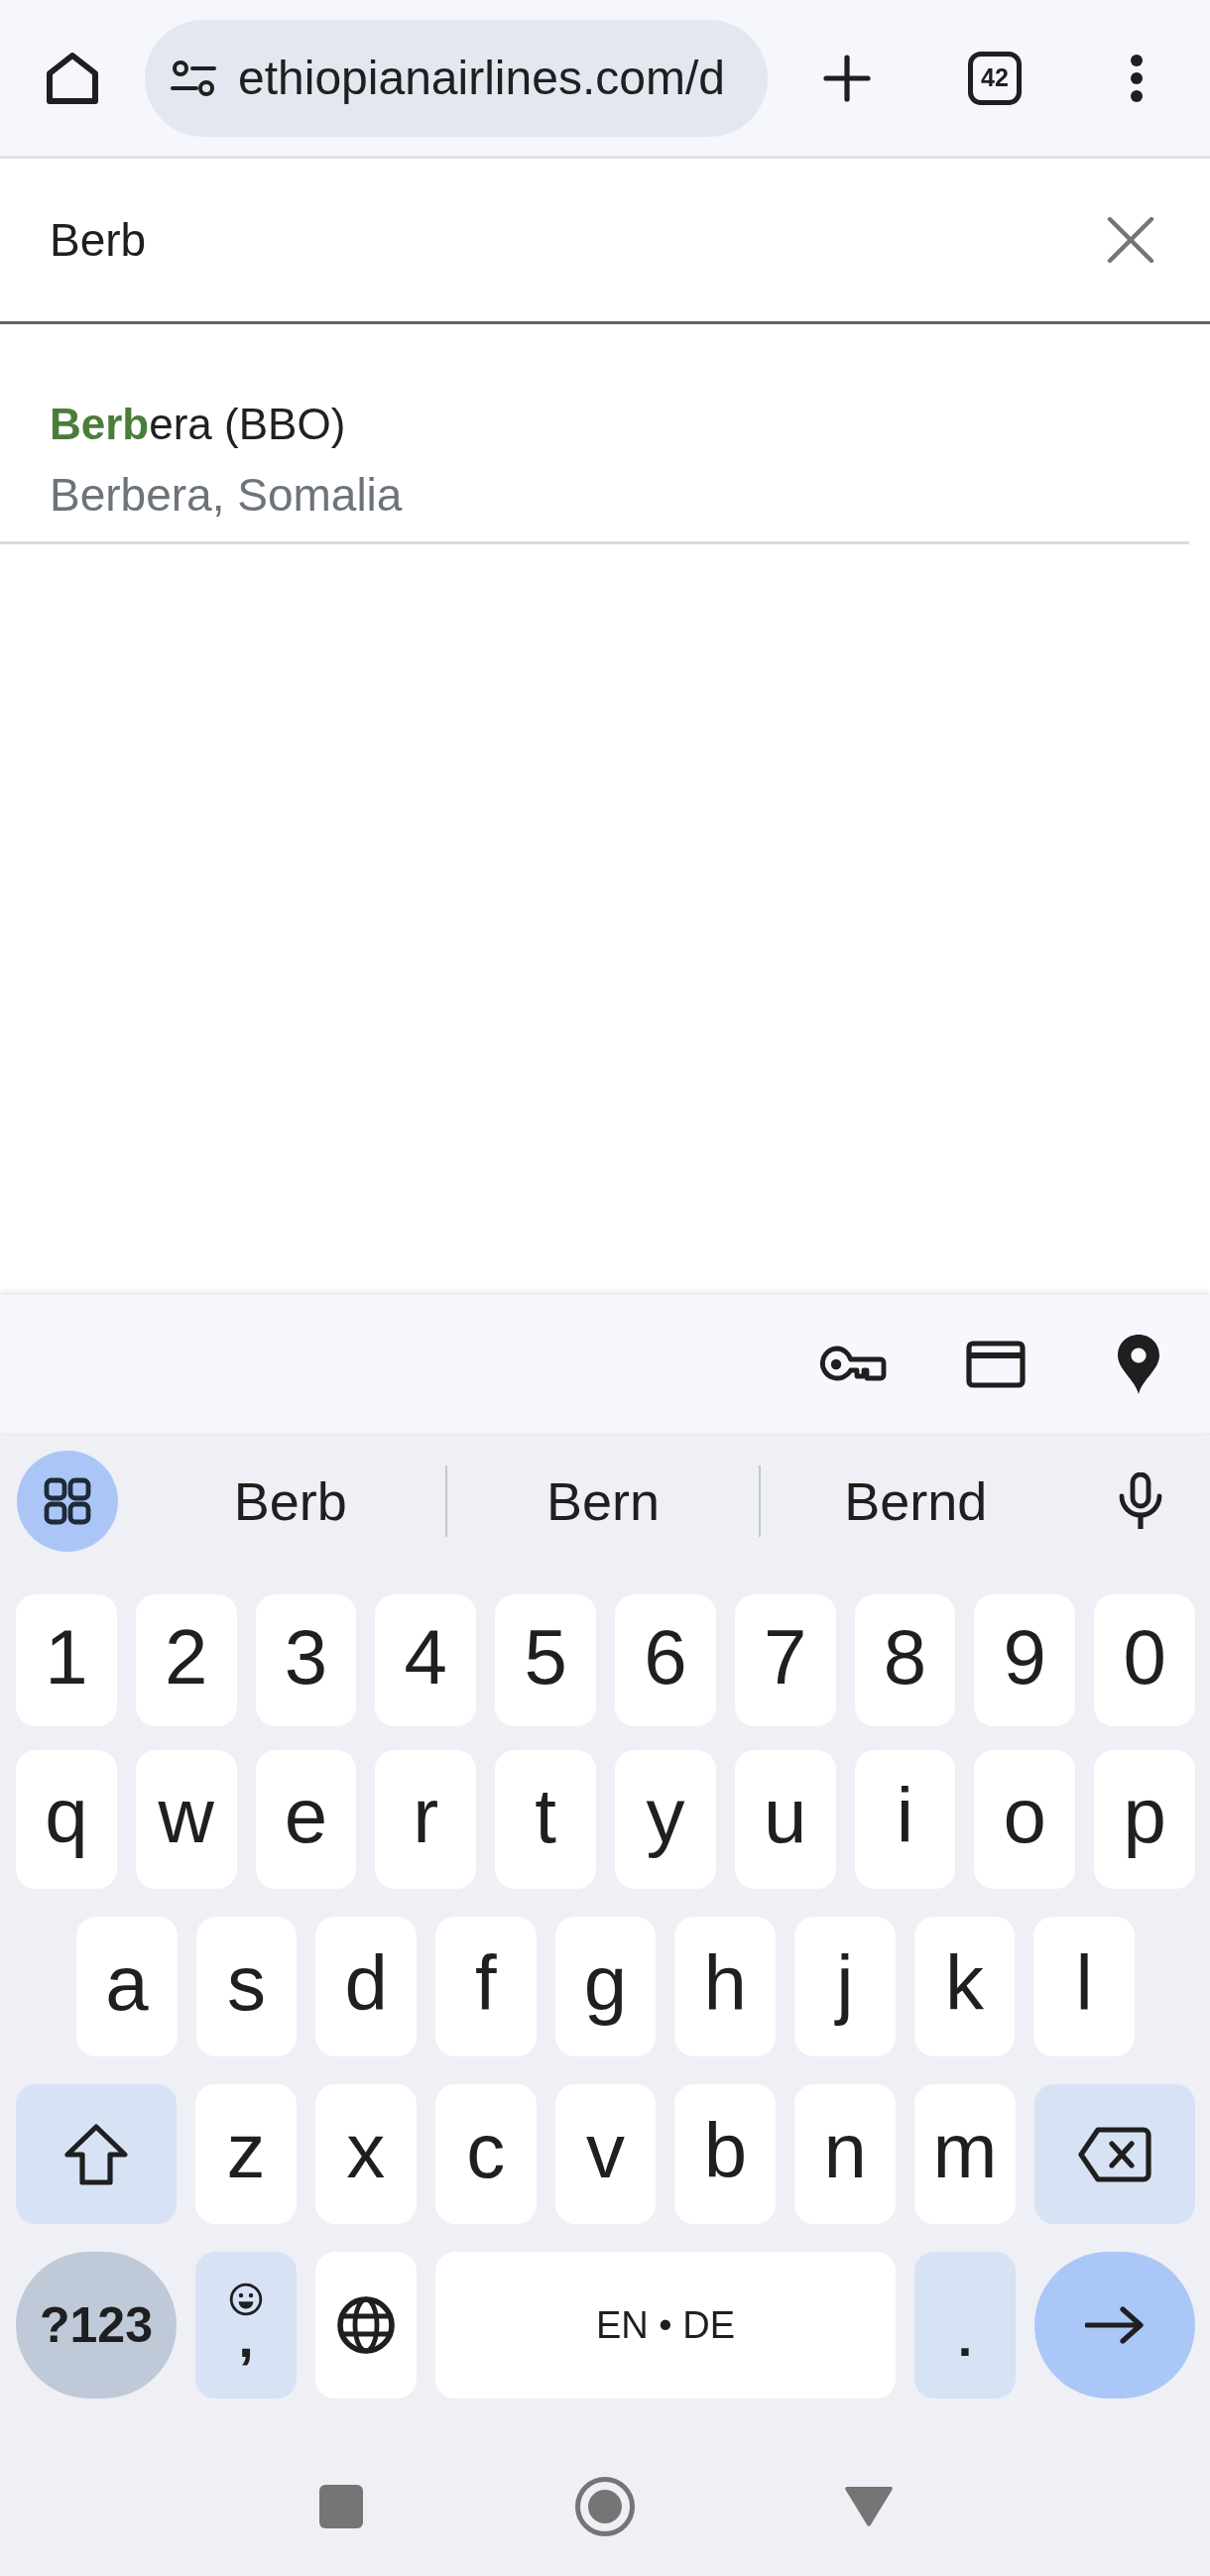 Image resolution: width=1210 pixels, height=2576 pixels. I want to click on keyboard-key: b, so click(725, 2154).